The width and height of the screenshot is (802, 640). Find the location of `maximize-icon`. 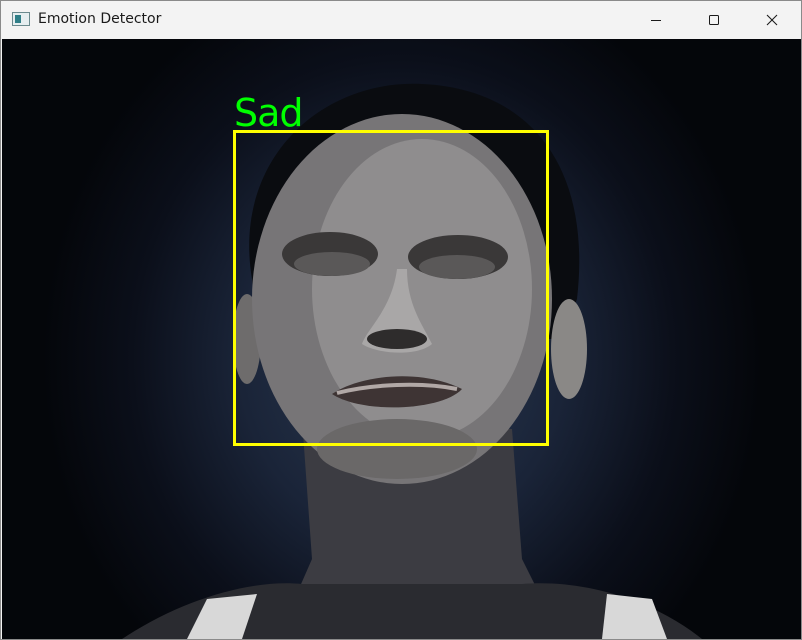

maximize-icon is located at coordinates (714, 20).